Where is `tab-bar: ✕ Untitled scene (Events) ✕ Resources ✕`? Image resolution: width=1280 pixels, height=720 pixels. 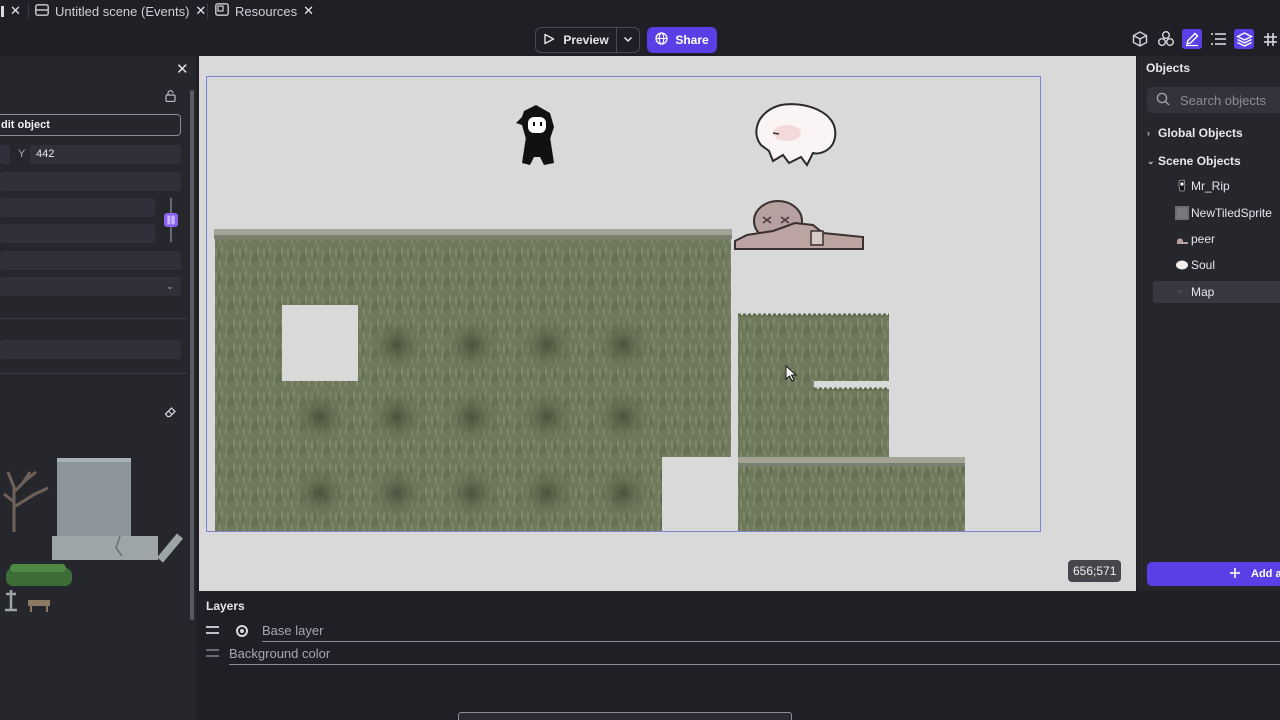
tab-bar: ✕ Untitled scene (Events) ✕ Resources ✕ is located at coordinates (640, 11).